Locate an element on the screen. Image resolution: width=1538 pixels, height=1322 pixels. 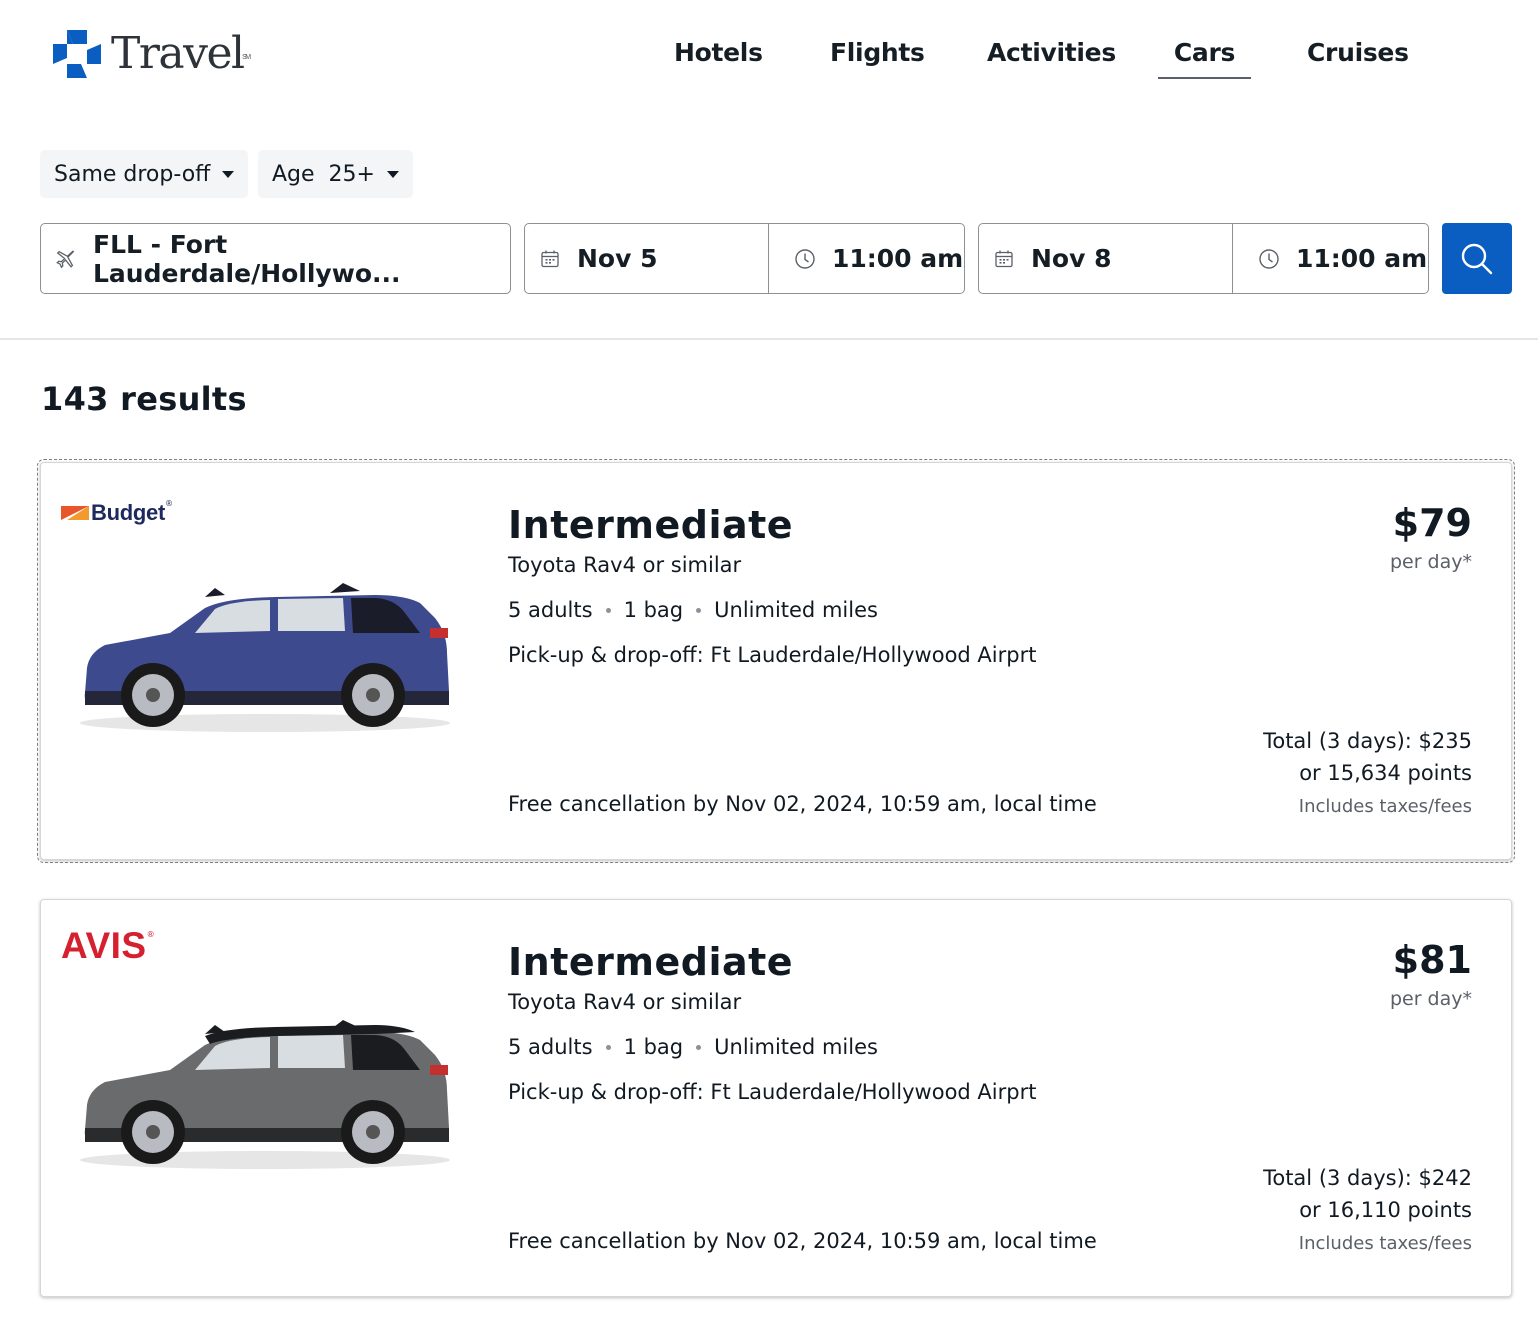
total-price: Total (3 days): $235 or 15,634 points is located at coordinates (1367, 757).